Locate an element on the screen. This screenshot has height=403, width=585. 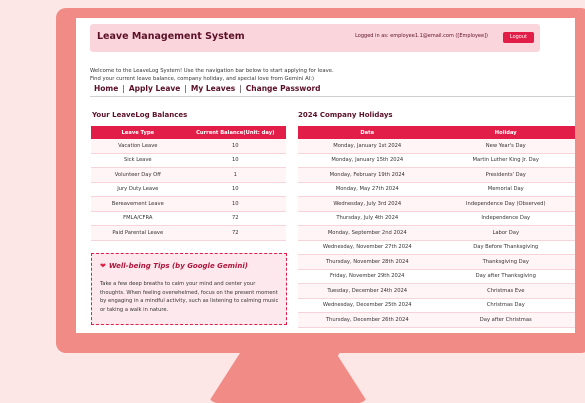
table-row: Volunteer Day Off 1 is located at coordinates (188, 175).